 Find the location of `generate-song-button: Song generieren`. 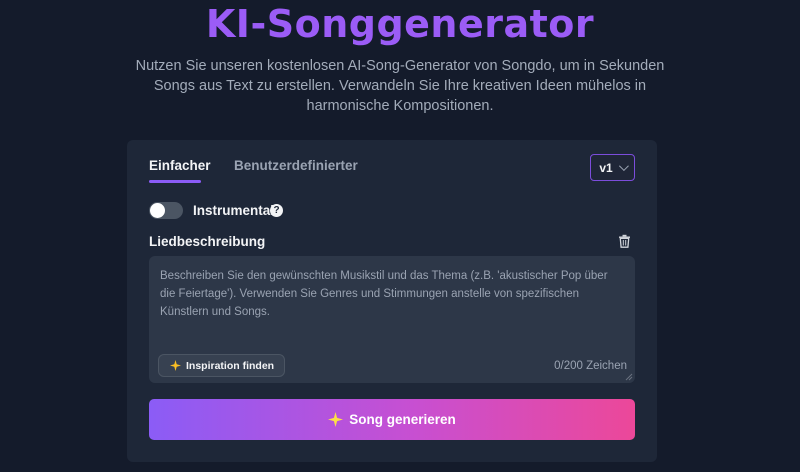

generate-song-button: Song generieren is located at coordinates (392, 419).